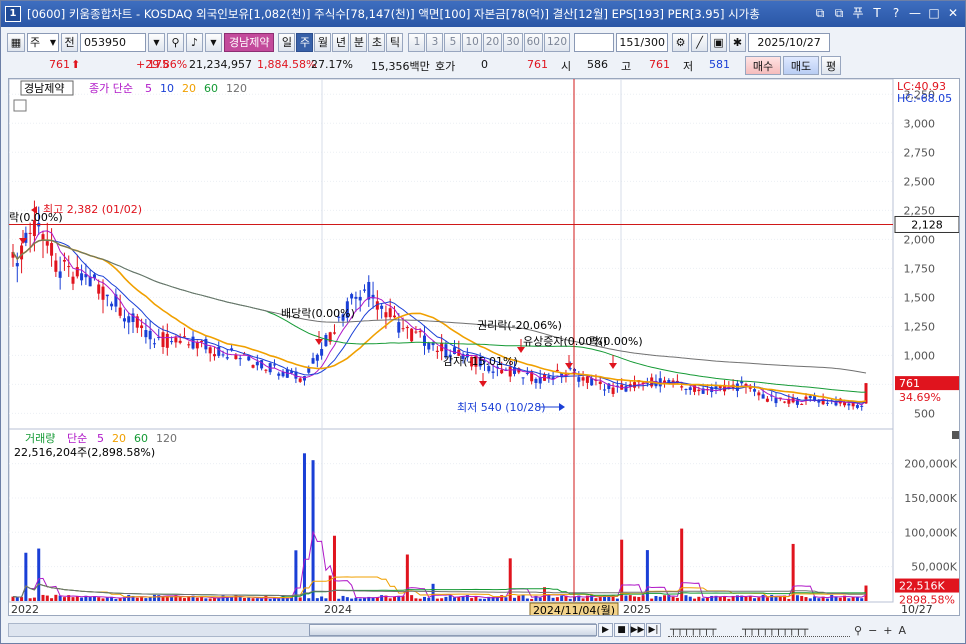 This screenshot has height=644, width=966. What do you see at coordinates (703, 630) in the screenshot?
I see `ruler-icon: ┬┬┬┬┬┬┬` at bounding box center [703, 630].